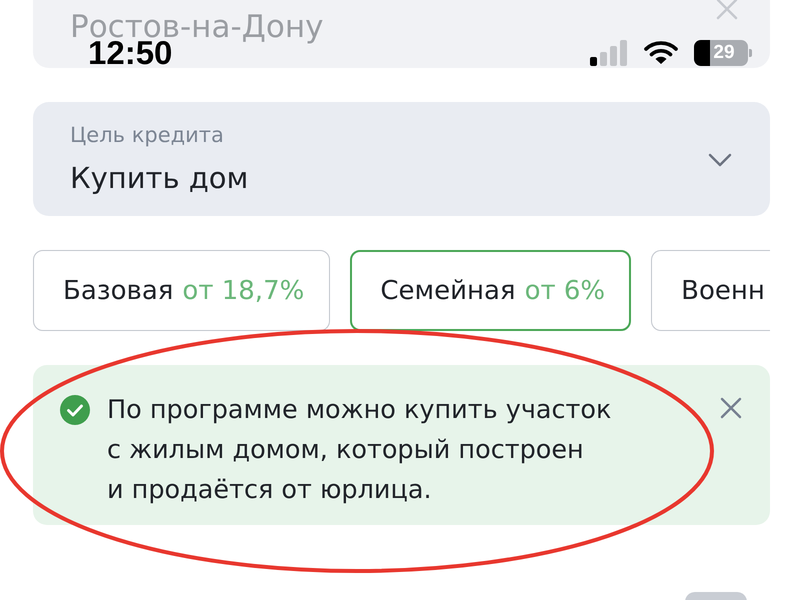  Describe the element at coordinates (710, 290) in the screenshot. I see `program-tab: Военн` at that location.